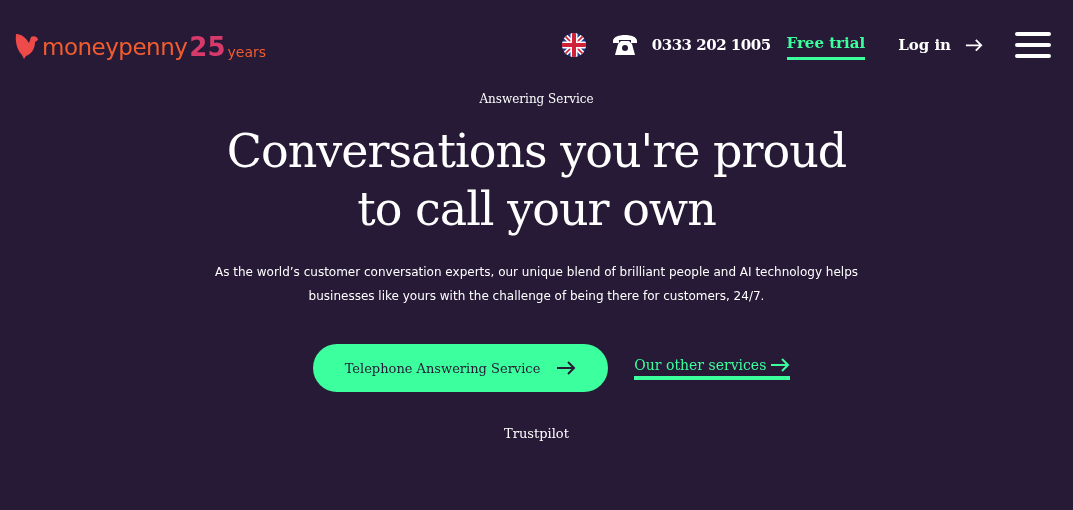 This screenshot has width=1073, height=510. I want to click on log-in-link: Log in, so click(924, 45).